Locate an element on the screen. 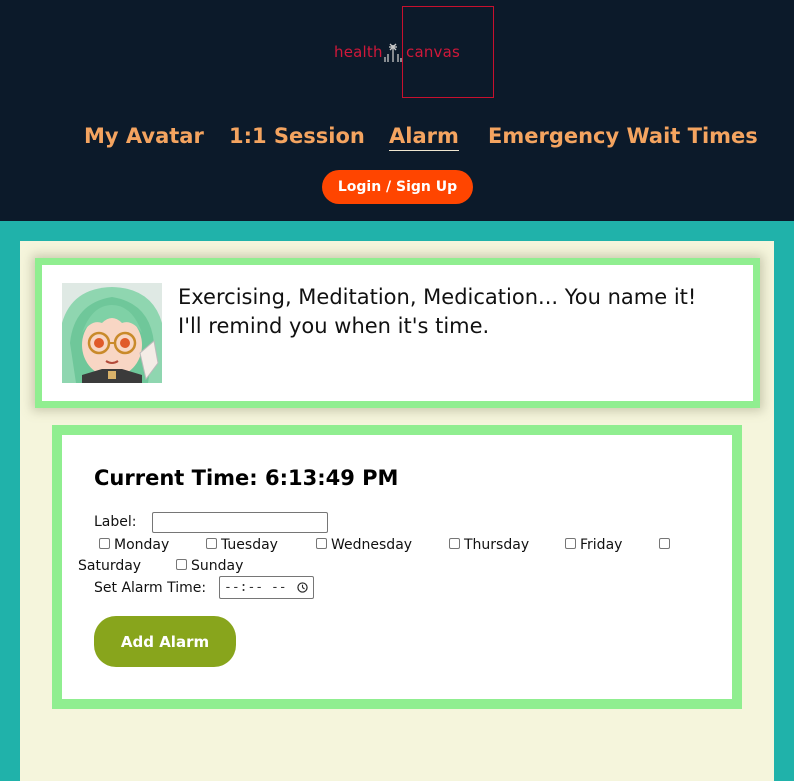  label-input is located at coordinates (240, 522).